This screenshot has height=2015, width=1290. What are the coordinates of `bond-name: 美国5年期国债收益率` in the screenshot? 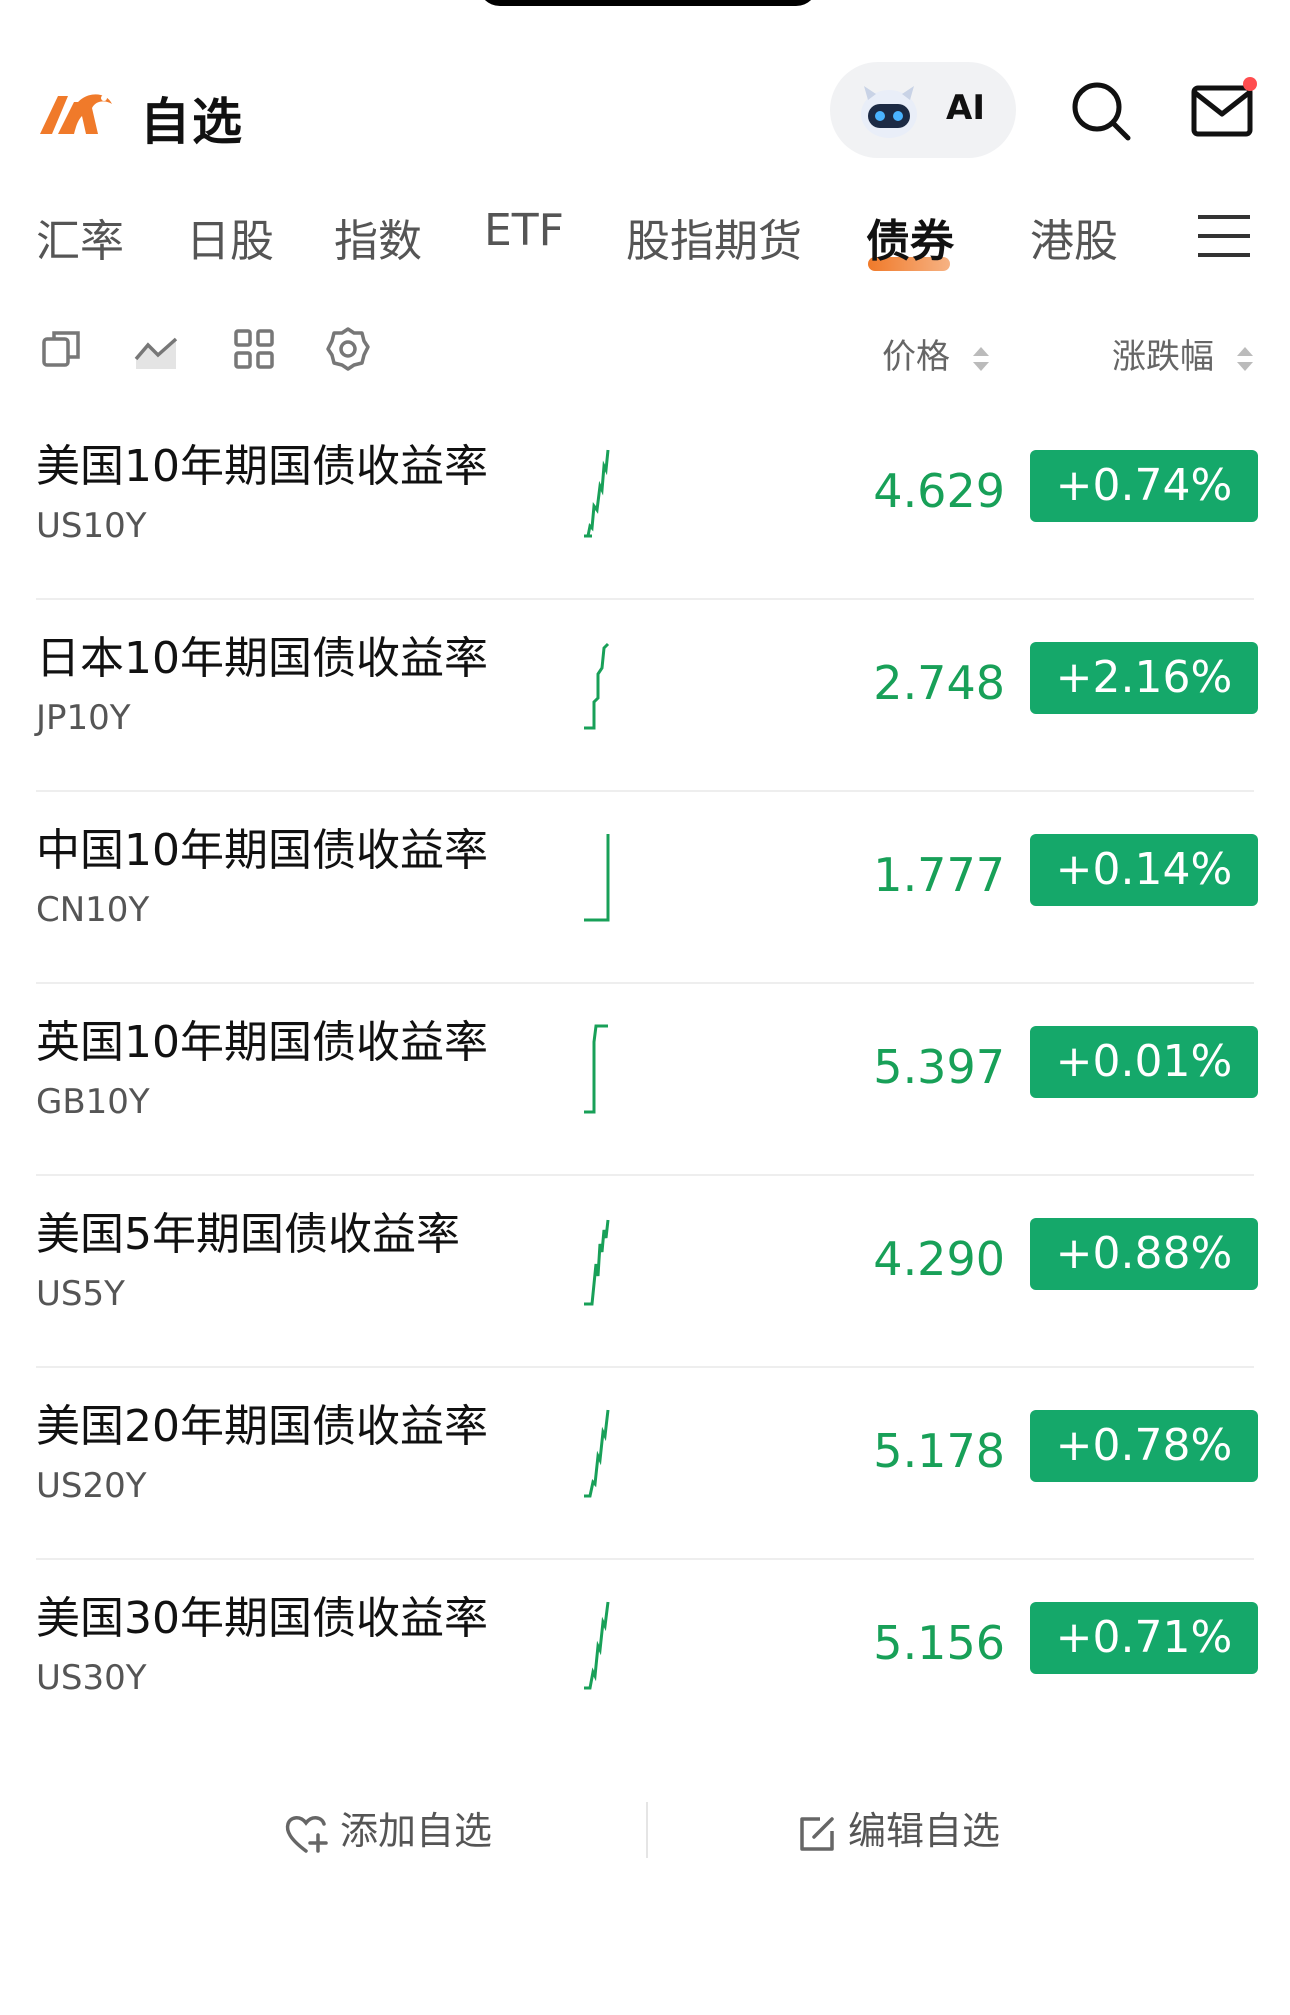 It's located at (248, 1234).